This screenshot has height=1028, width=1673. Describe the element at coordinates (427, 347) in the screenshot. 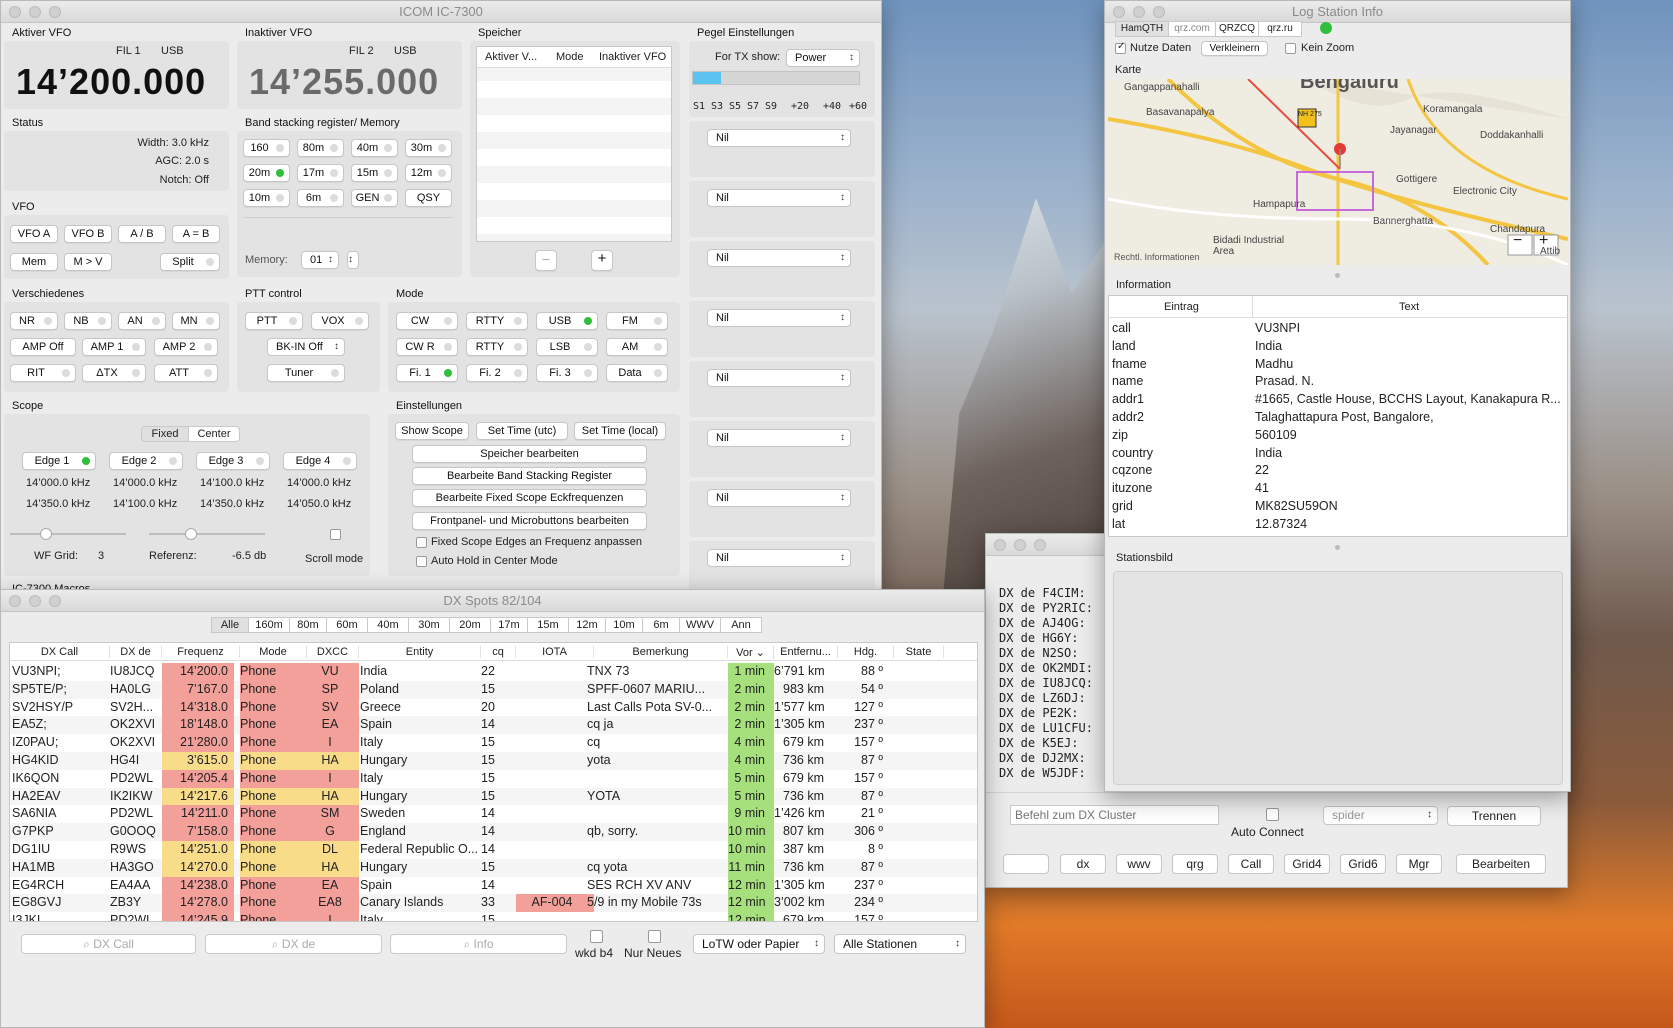

I see `mode-cwr-button: CW R` at that location.